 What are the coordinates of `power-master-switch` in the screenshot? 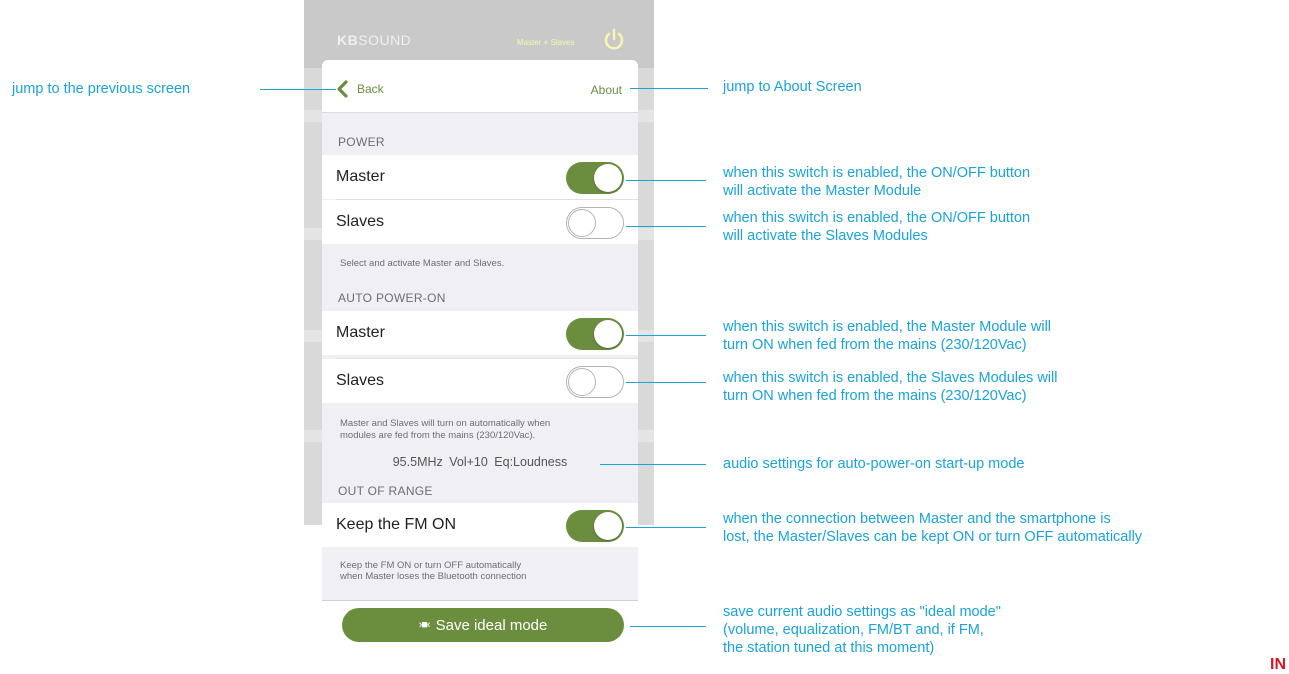 It's located at (595, 178).